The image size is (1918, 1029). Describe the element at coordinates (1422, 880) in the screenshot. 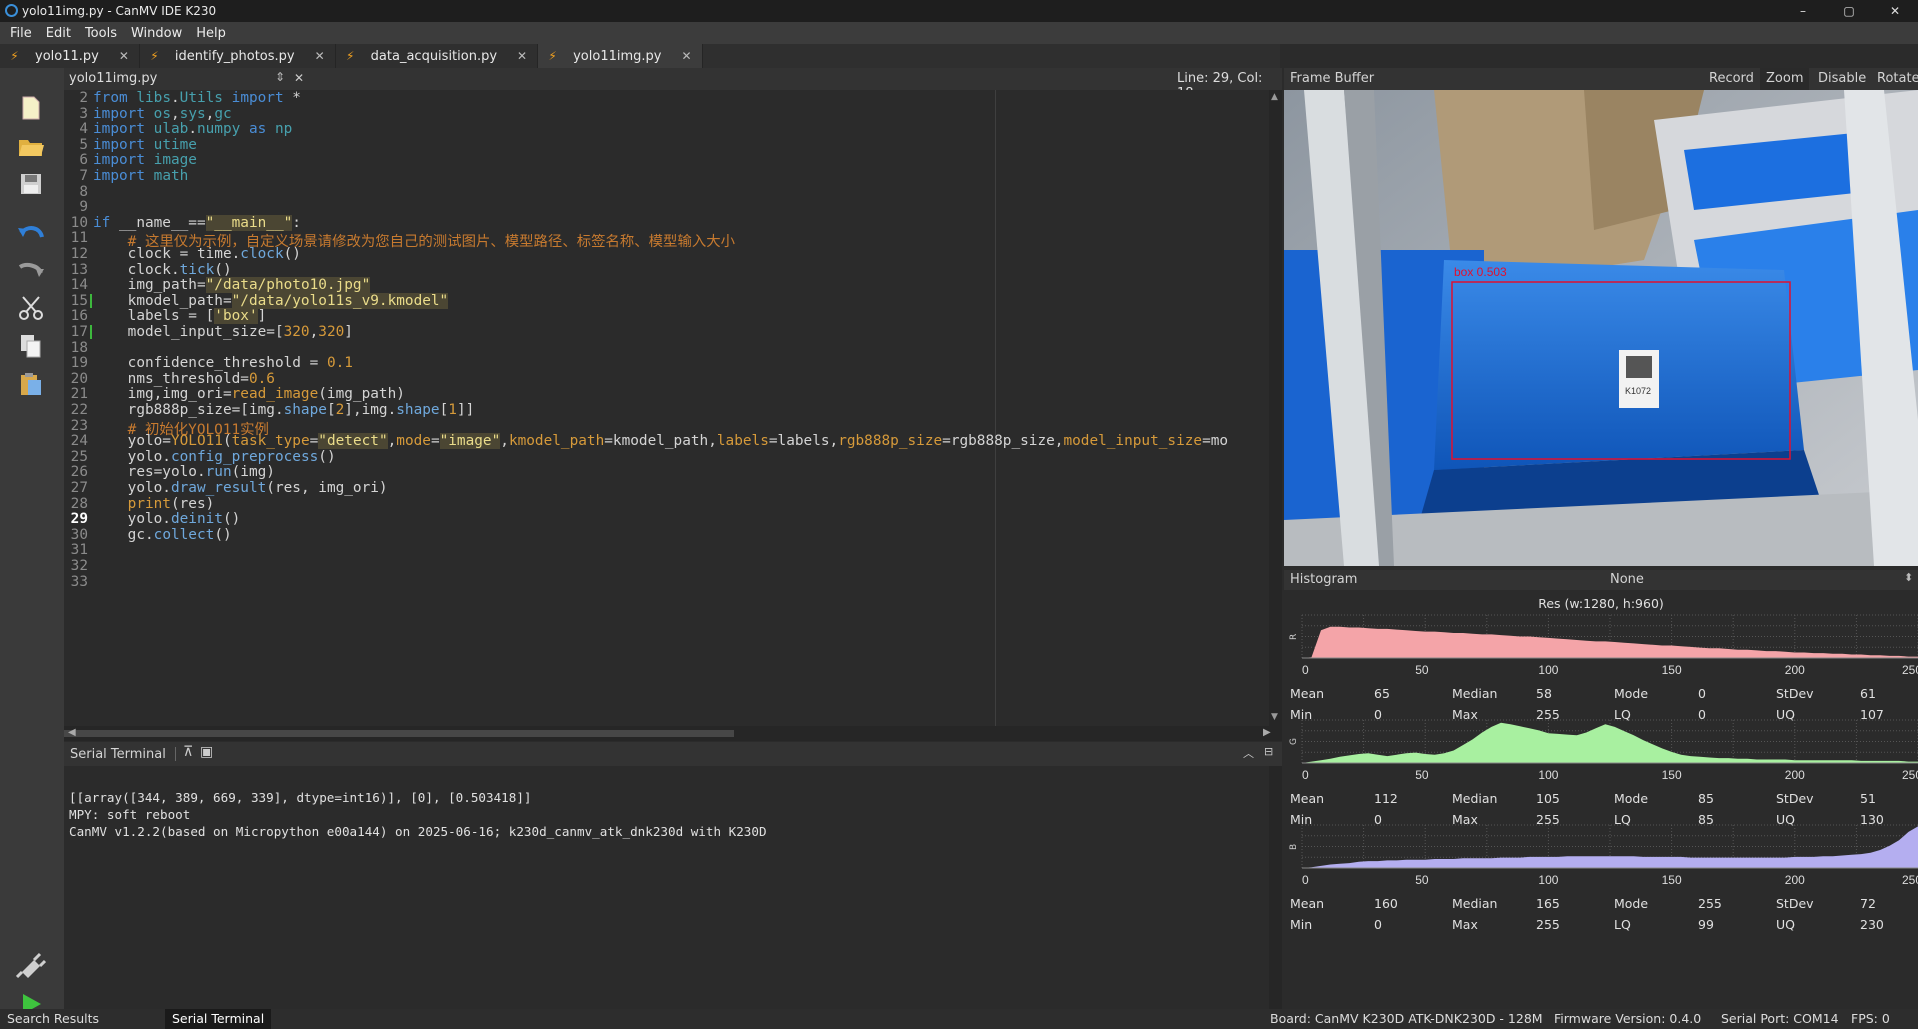

I see `tick-label: 50` at that location.